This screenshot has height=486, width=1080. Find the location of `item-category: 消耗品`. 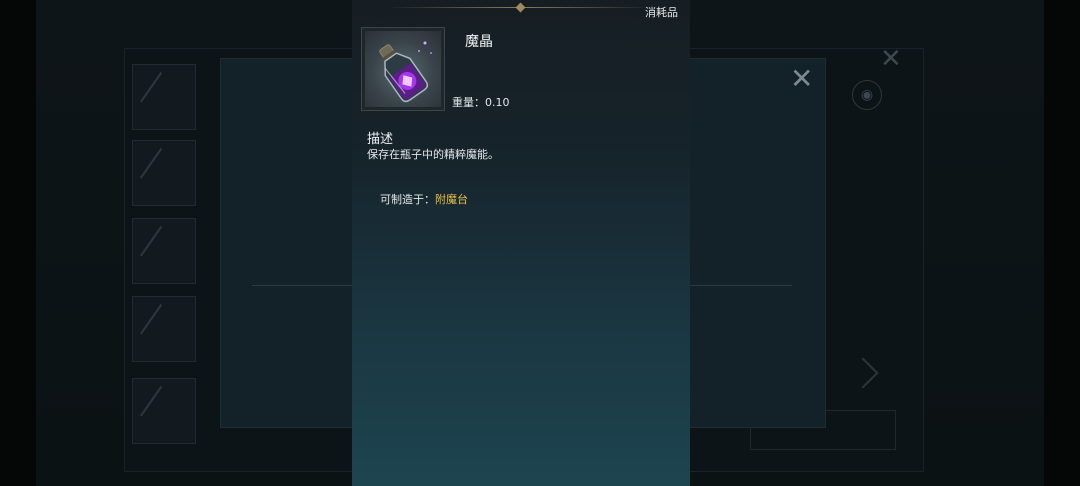

item-category: 消耗品 is located at coordinates (661, 12).